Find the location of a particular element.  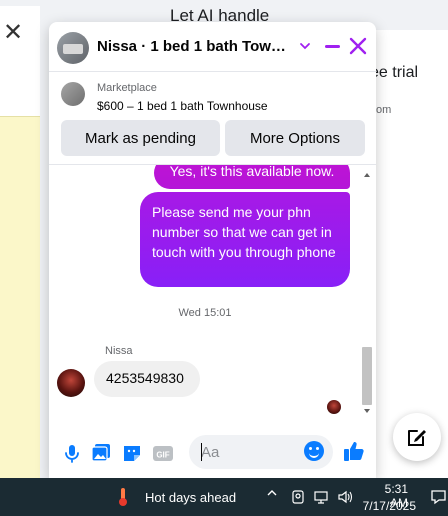

camera-icon is located at coordinates (298, 497).